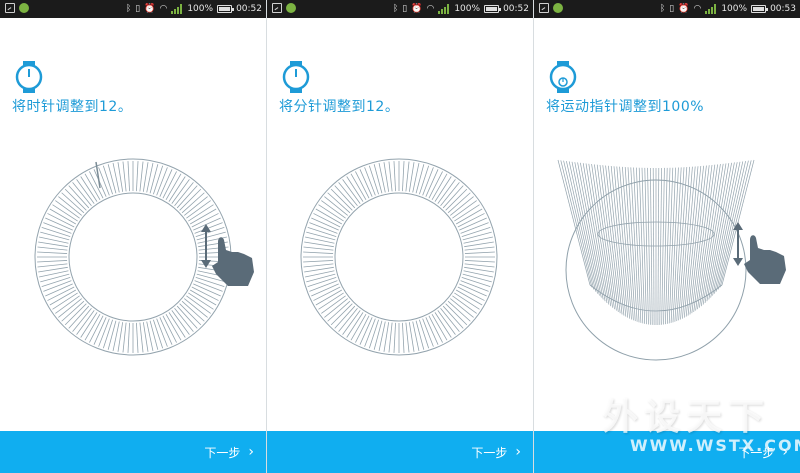  I want to click on instruction-title: 将时针调整到12。, so click(72, 107).